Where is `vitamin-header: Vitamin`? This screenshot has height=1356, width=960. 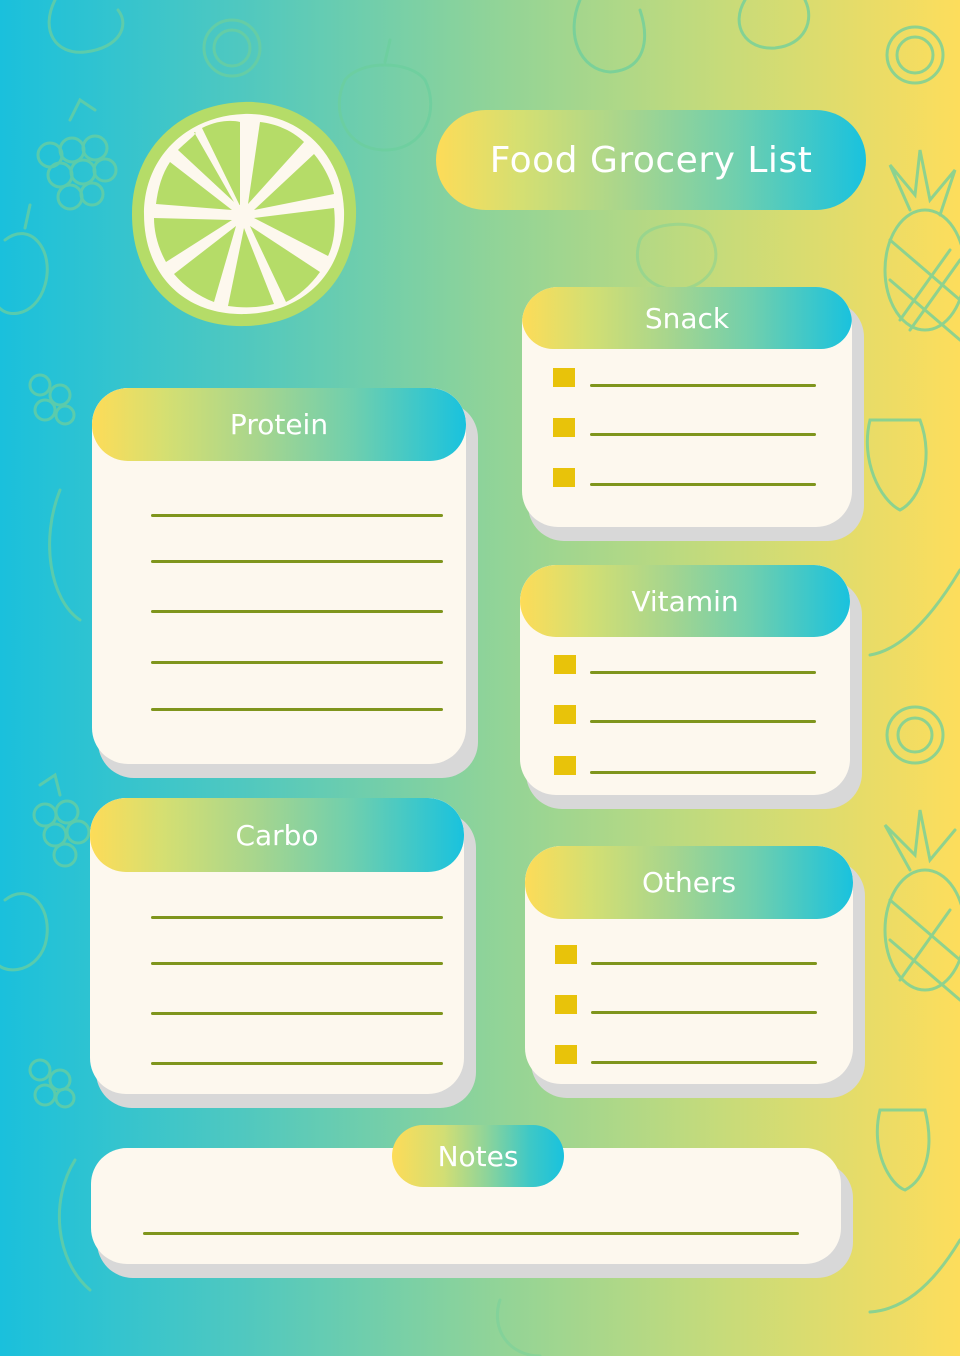 vitamin-header: Vitamin is located at coordinates (685, 601).